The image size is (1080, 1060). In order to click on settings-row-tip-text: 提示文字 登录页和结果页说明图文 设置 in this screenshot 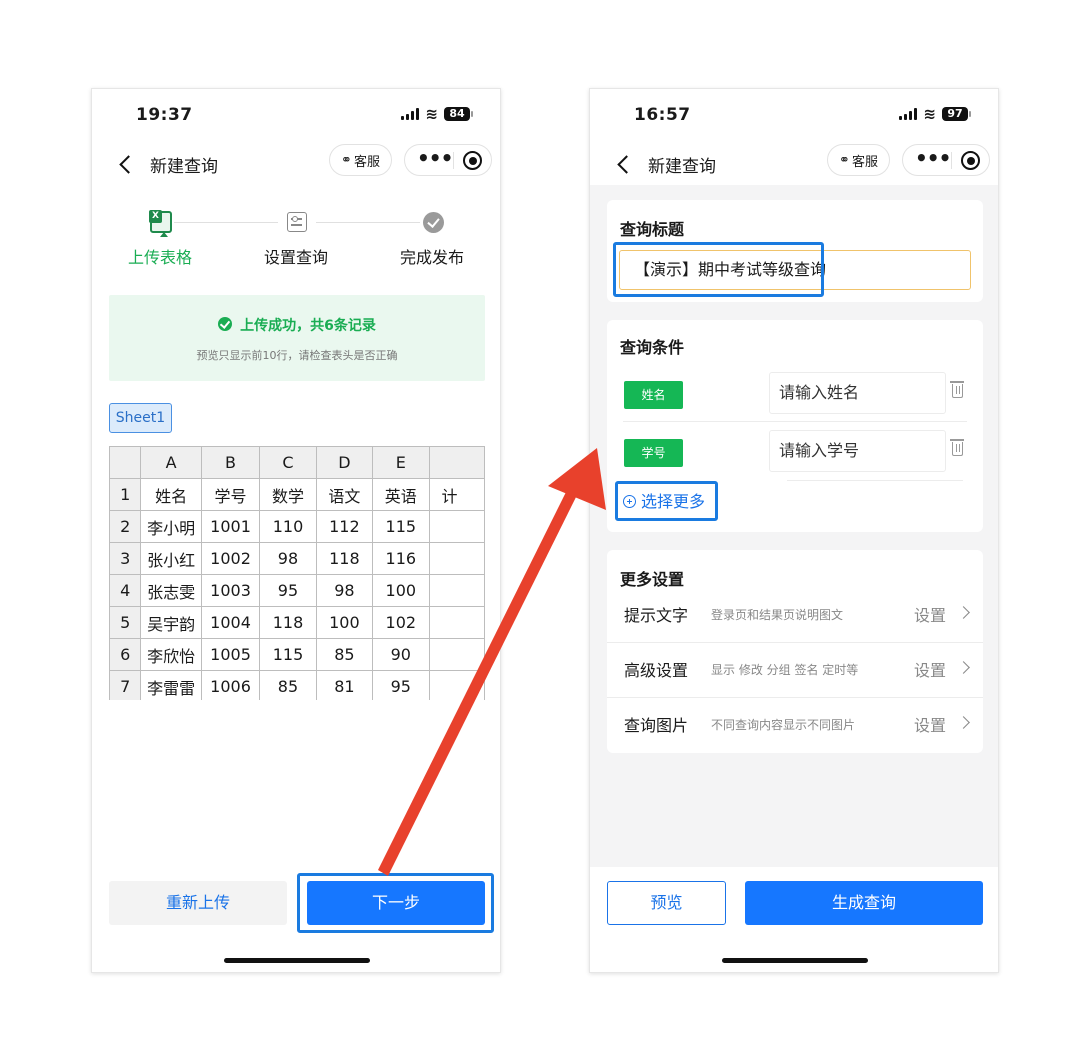, I will do `click(795, 614)`.